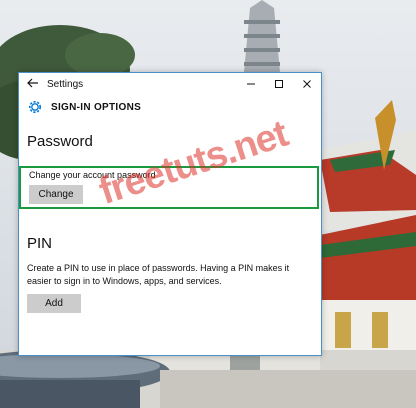 This screenshot has width=416, height=408. Describe the element at coordinates (56, 194) in the screenshot. I see `change-password-button: Change` at that location.